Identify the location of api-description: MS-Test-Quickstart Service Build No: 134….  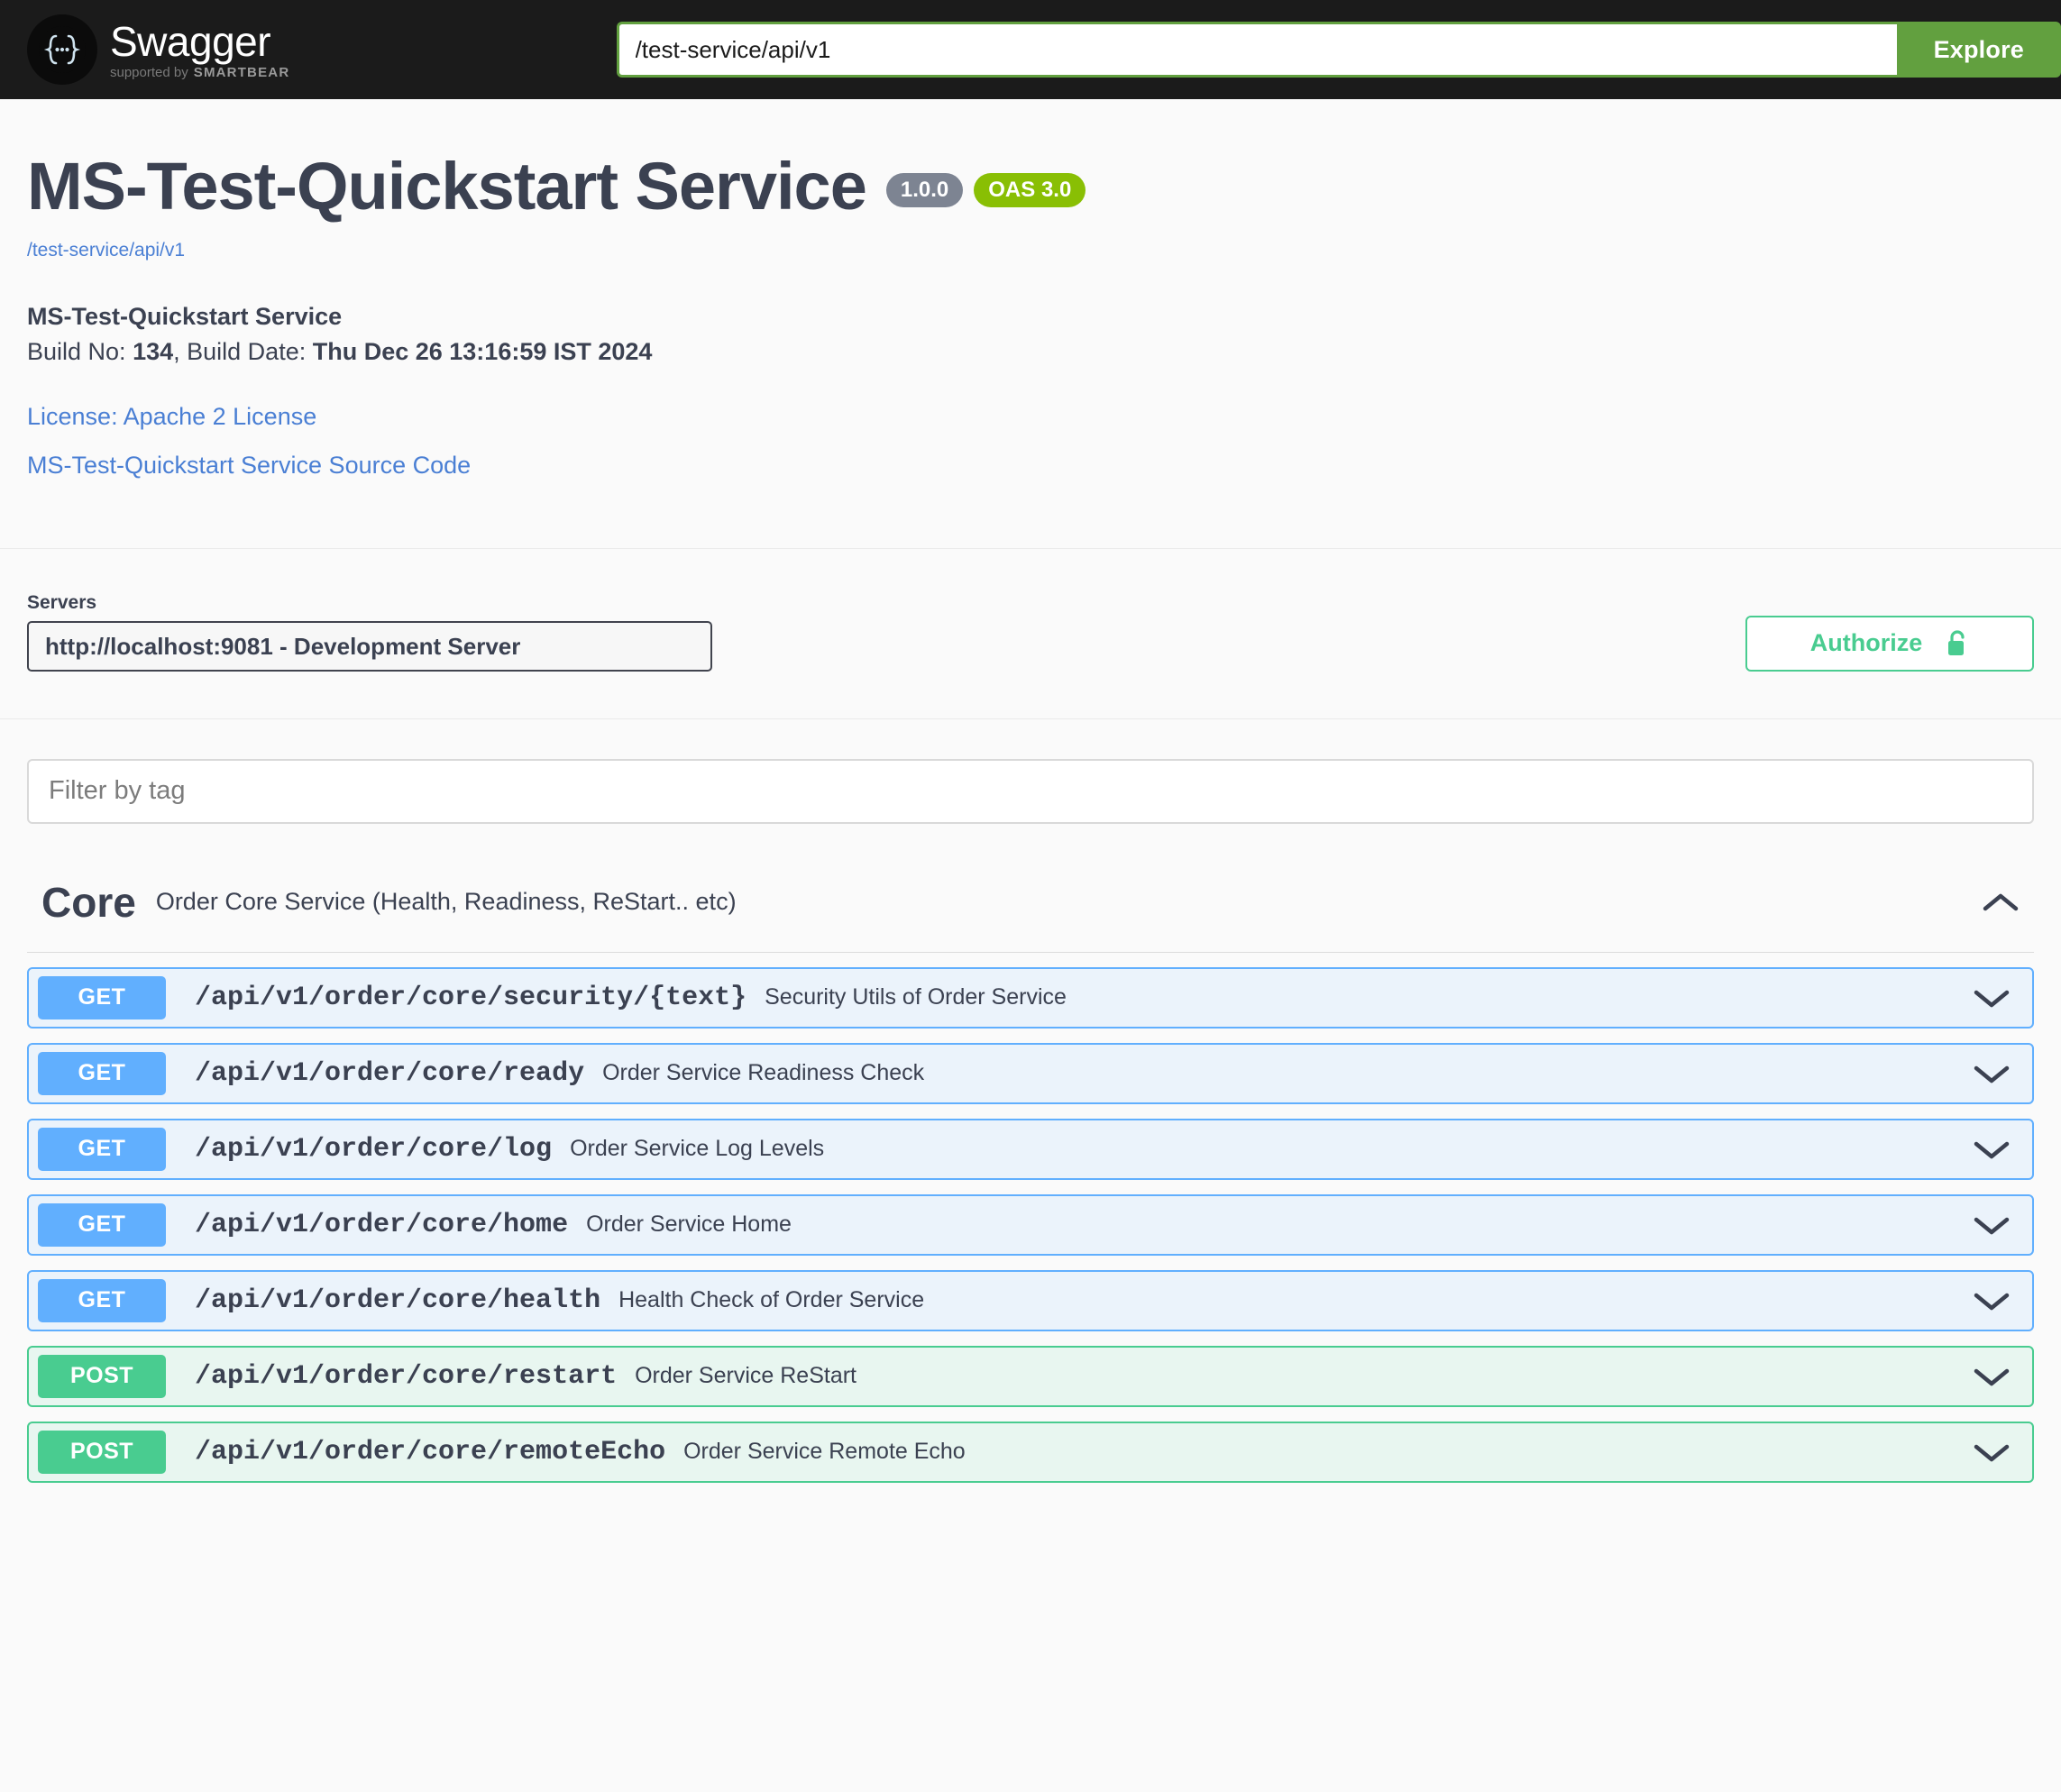
(1030, 334).